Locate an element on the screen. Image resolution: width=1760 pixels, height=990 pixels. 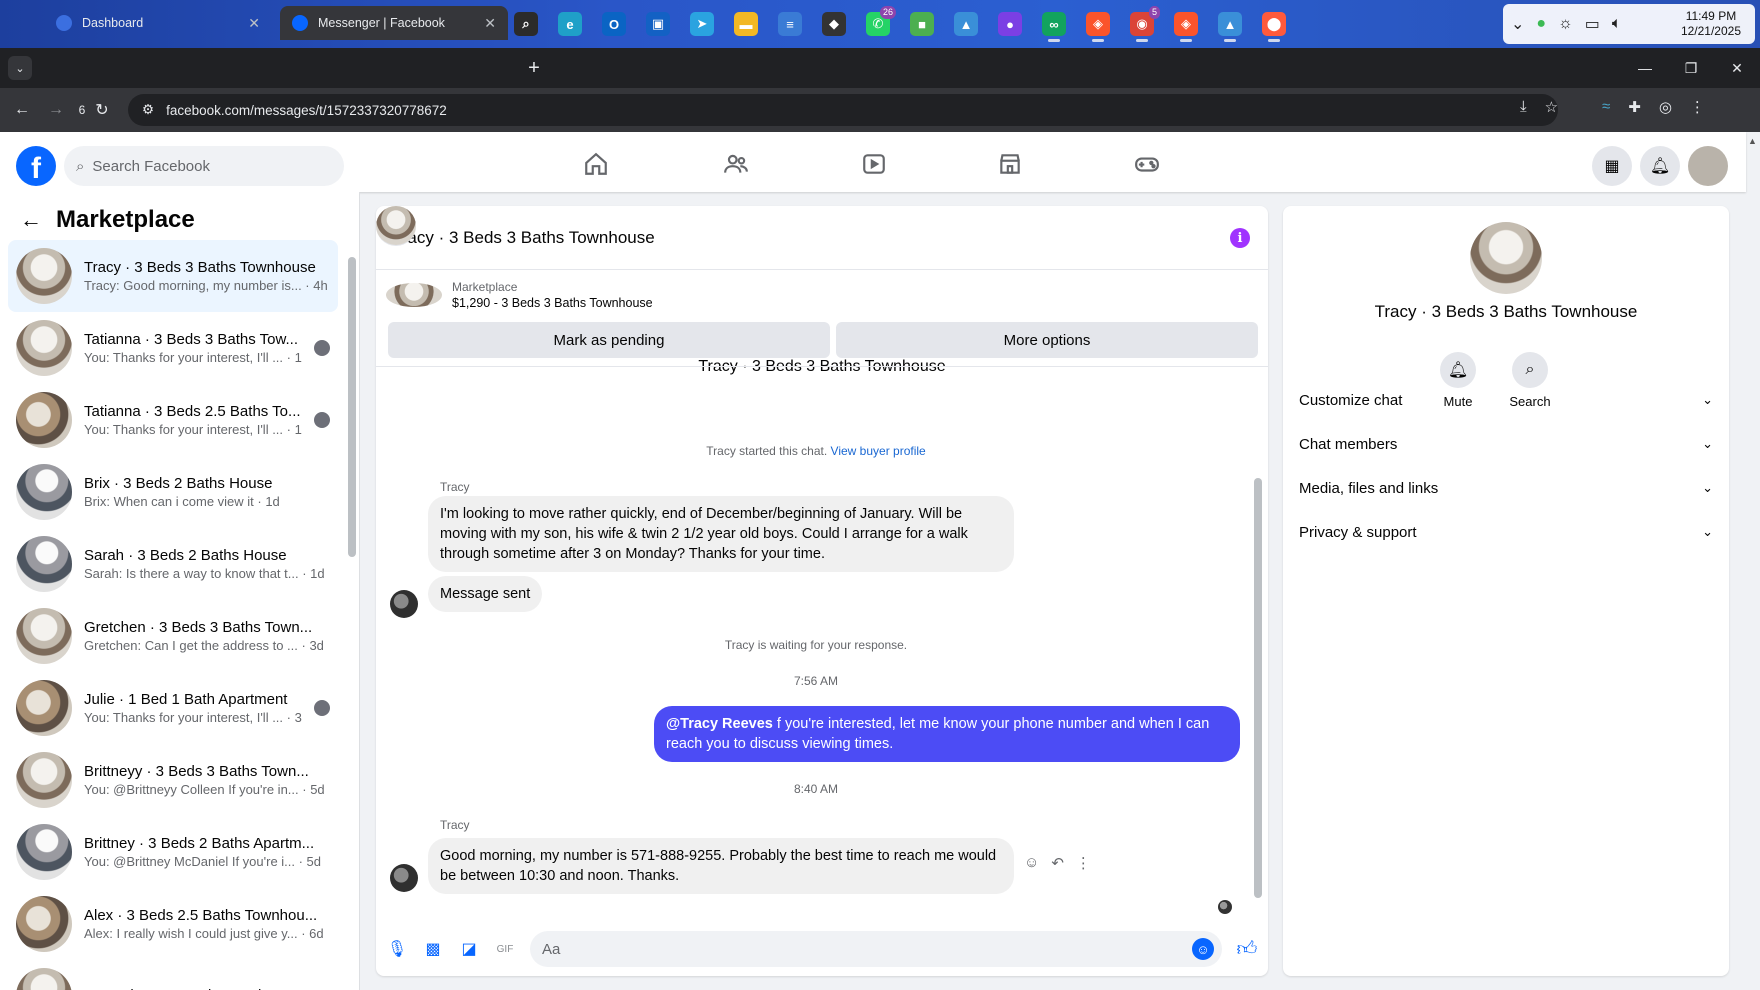
photo-icon: ▩ is located at coordinates (433, 949).